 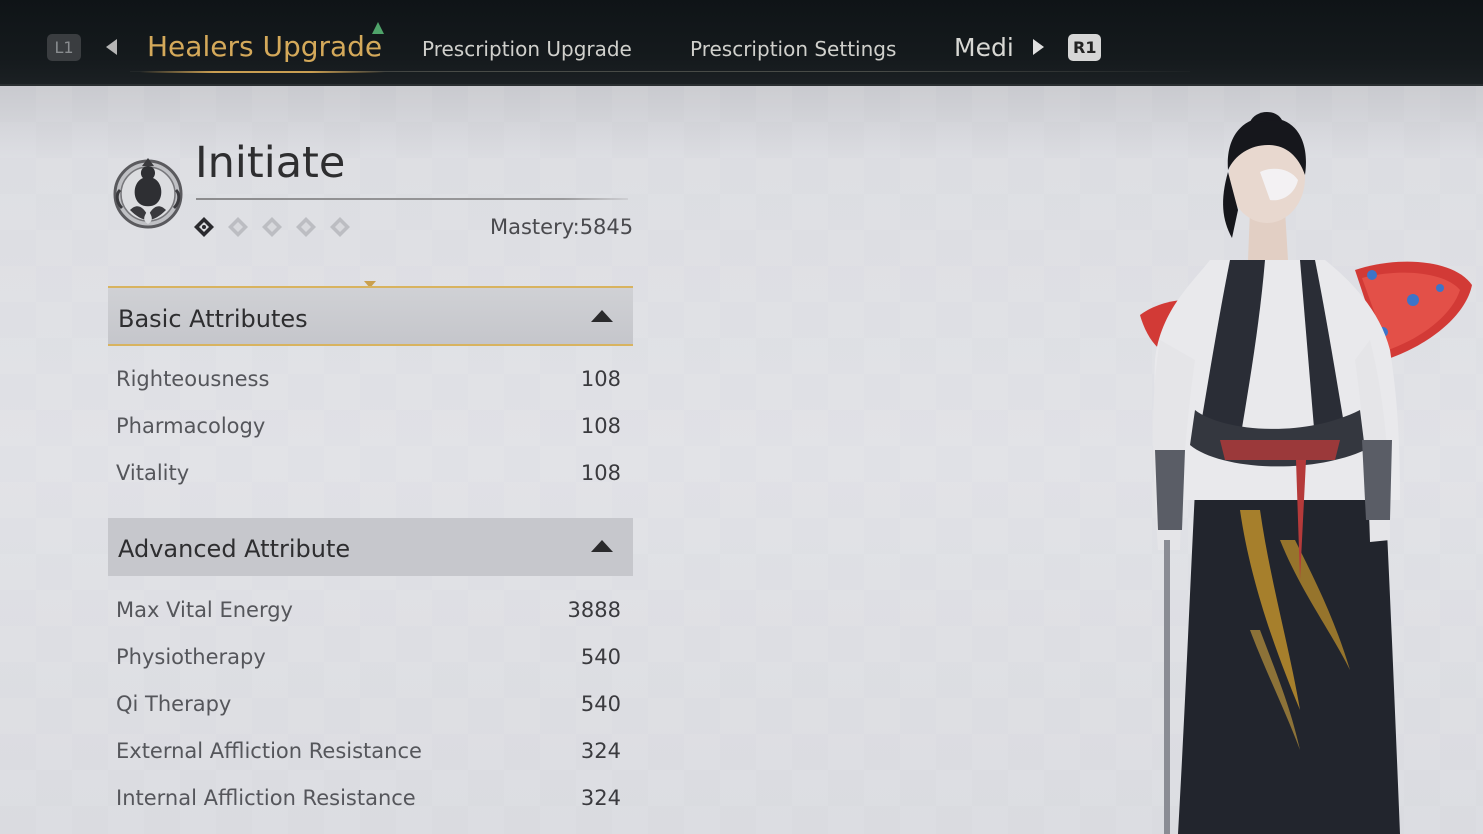 What do you see at coordinates (204, 227) in the screenshot?
I see `star-filled-icon` at bounding box center [204, 227].